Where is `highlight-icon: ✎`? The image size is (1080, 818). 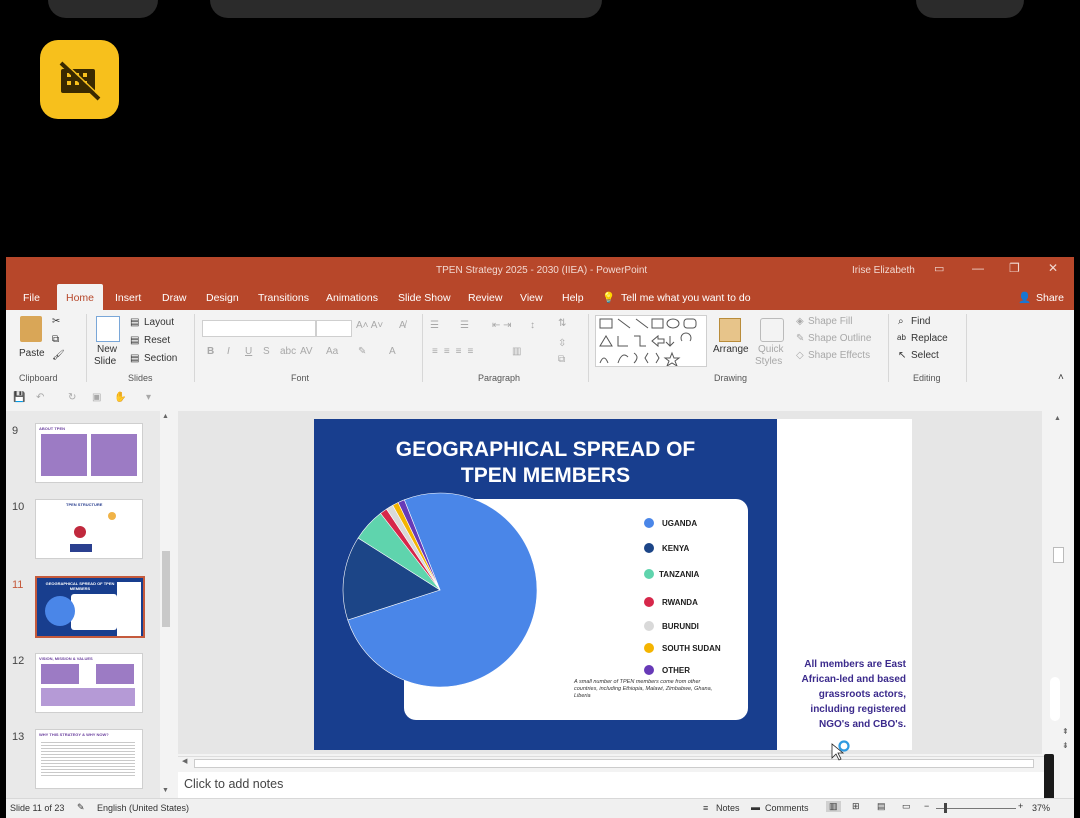
highlight-icon: ✎ is located at coordinates (362, 351).